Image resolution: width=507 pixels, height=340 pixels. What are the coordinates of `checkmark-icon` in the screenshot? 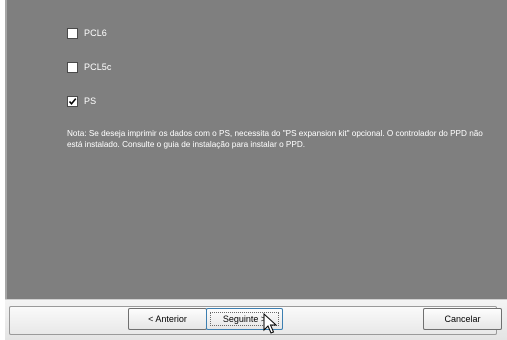 It's located at (72, 101).